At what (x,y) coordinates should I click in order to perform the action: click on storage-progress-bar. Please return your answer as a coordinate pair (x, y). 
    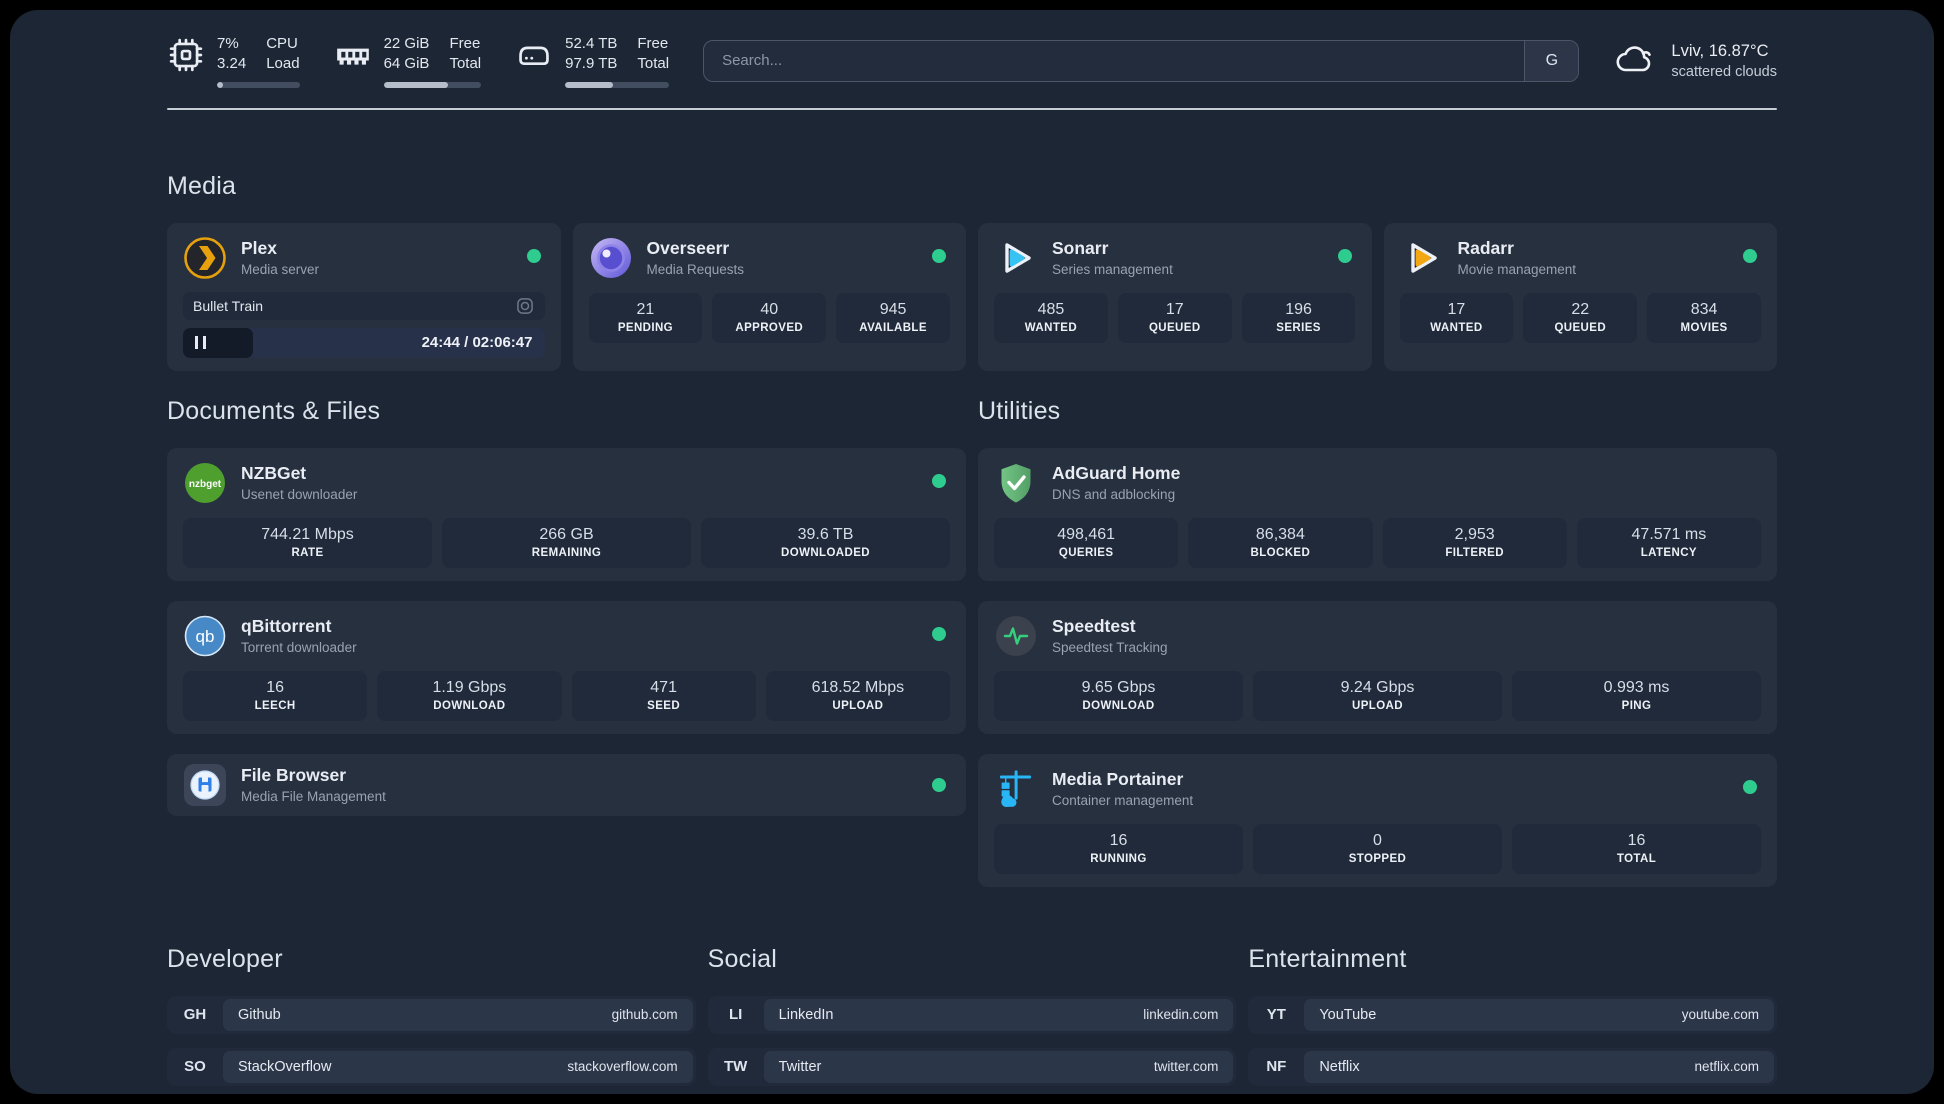
    Looking at the image, I should click on (617, 84).